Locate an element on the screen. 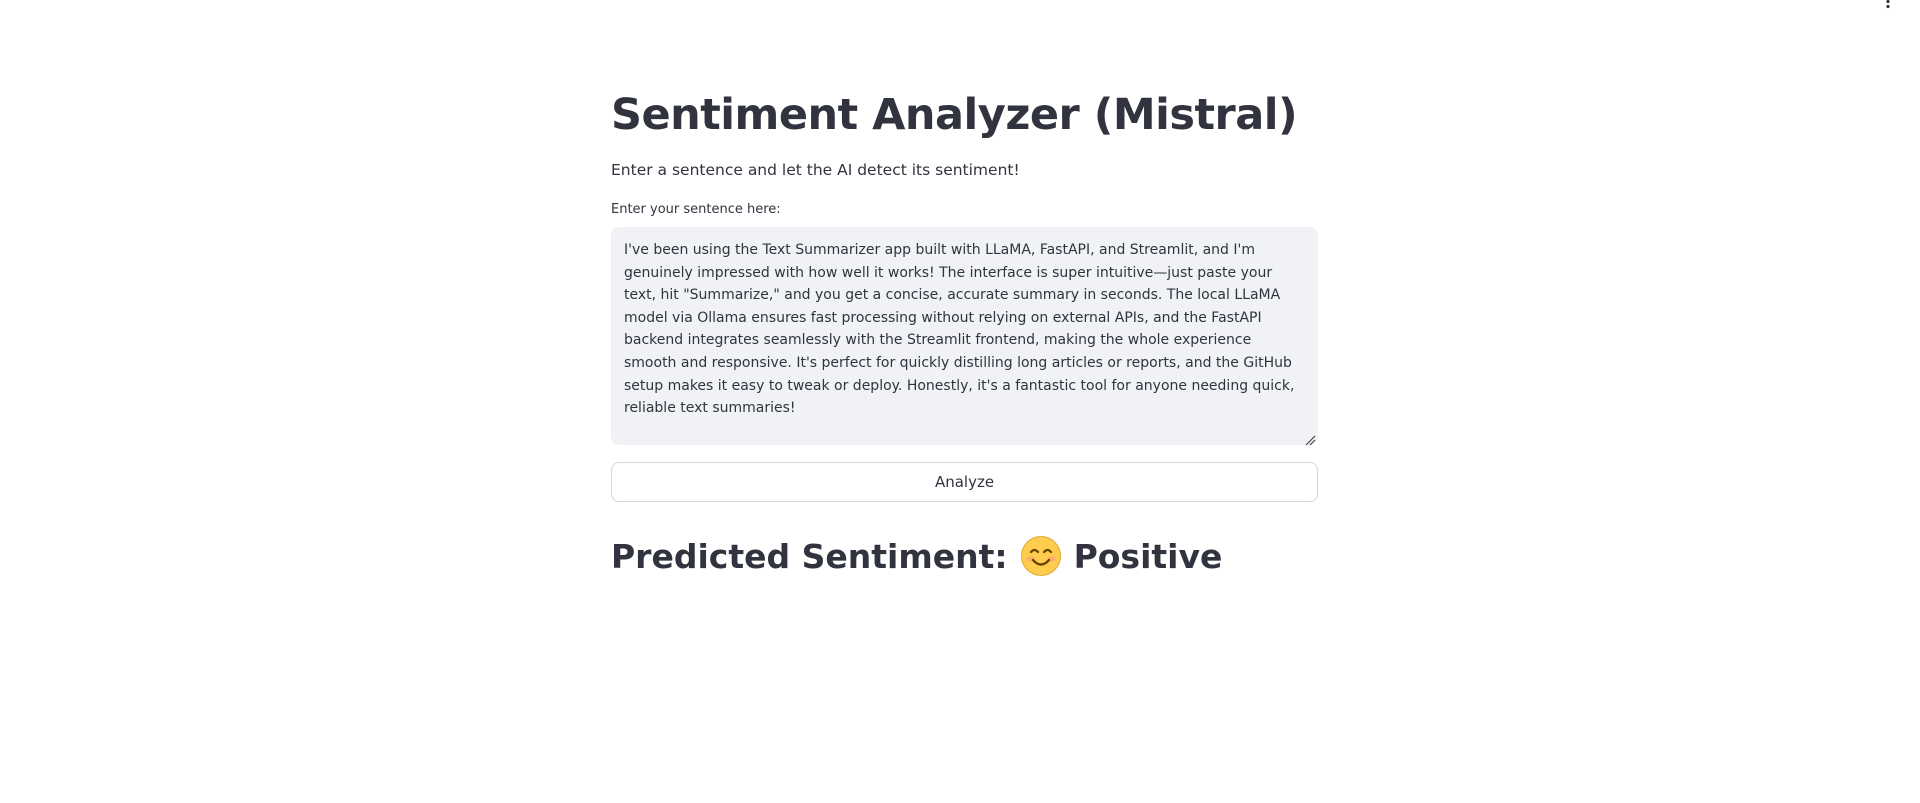 The width and height of the screenshot is (1920, 803). result-prefix: Predicted Sentiment: is located at coordinates (809, 556).